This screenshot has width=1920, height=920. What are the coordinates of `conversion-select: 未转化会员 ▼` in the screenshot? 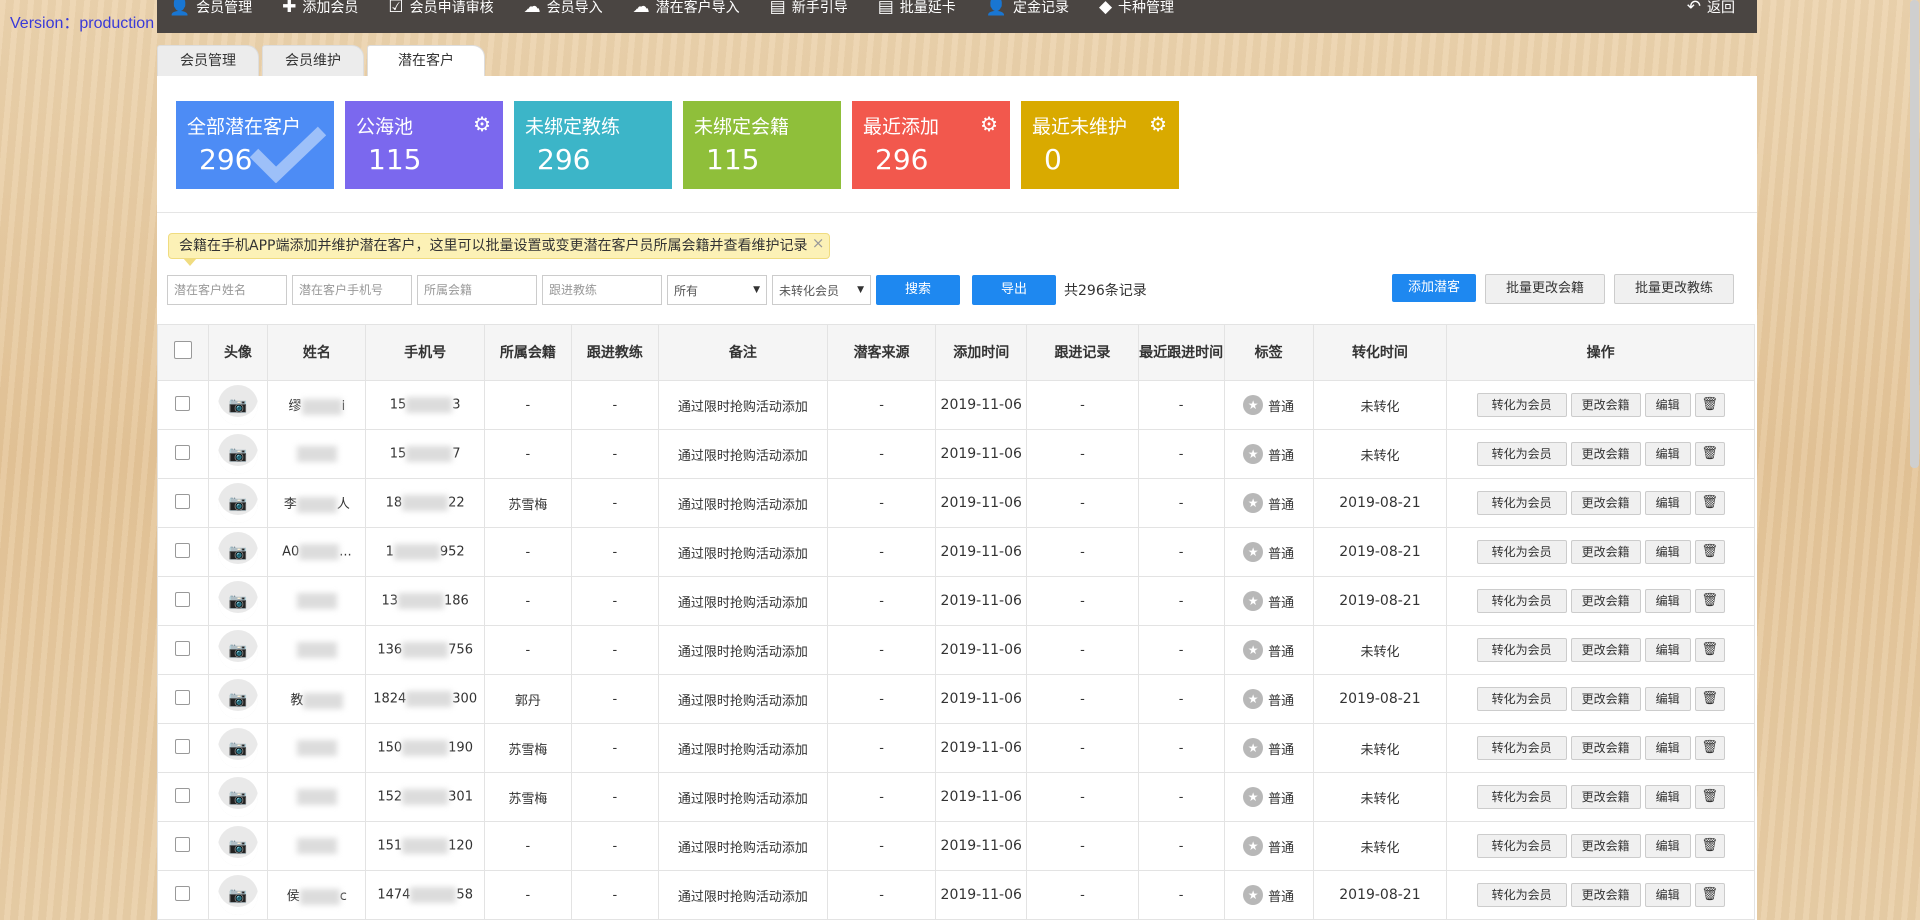 It's located at (821, 290).